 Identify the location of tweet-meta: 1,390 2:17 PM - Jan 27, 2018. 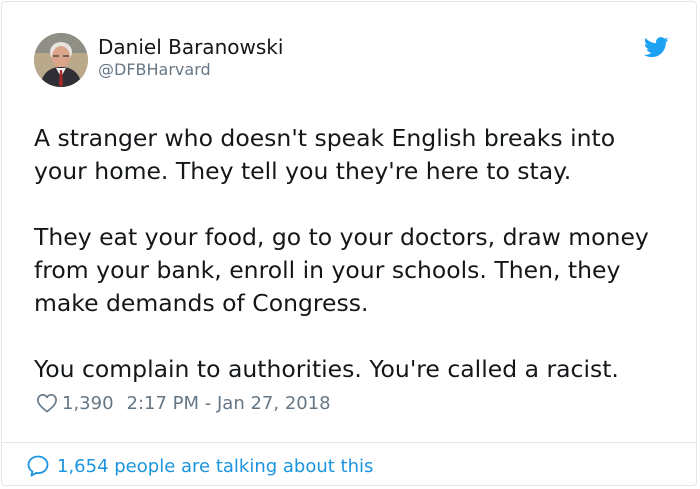
(183, 403).